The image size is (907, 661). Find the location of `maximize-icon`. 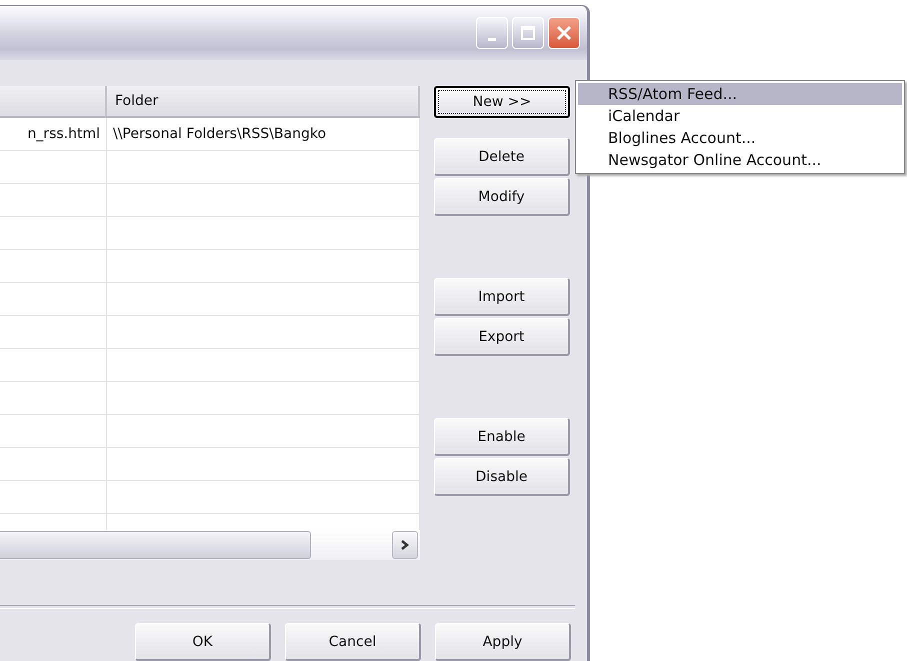

maximize-icon is located at coordinates (528, 33).